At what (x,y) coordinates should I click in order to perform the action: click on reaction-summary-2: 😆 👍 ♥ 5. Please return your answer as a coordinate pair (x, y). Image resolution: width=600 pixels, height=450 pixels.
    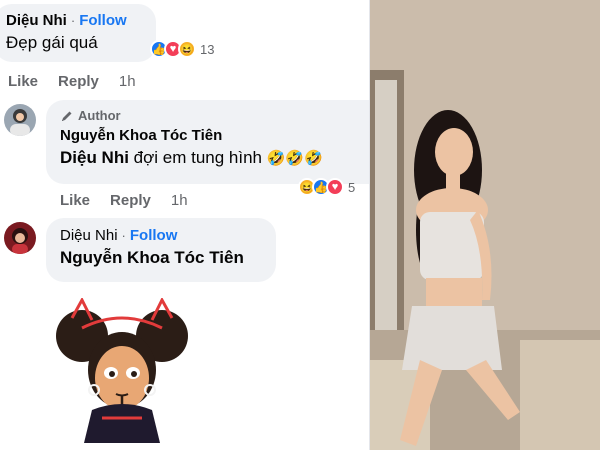
    Looking at the image, I should click on (326, 187).